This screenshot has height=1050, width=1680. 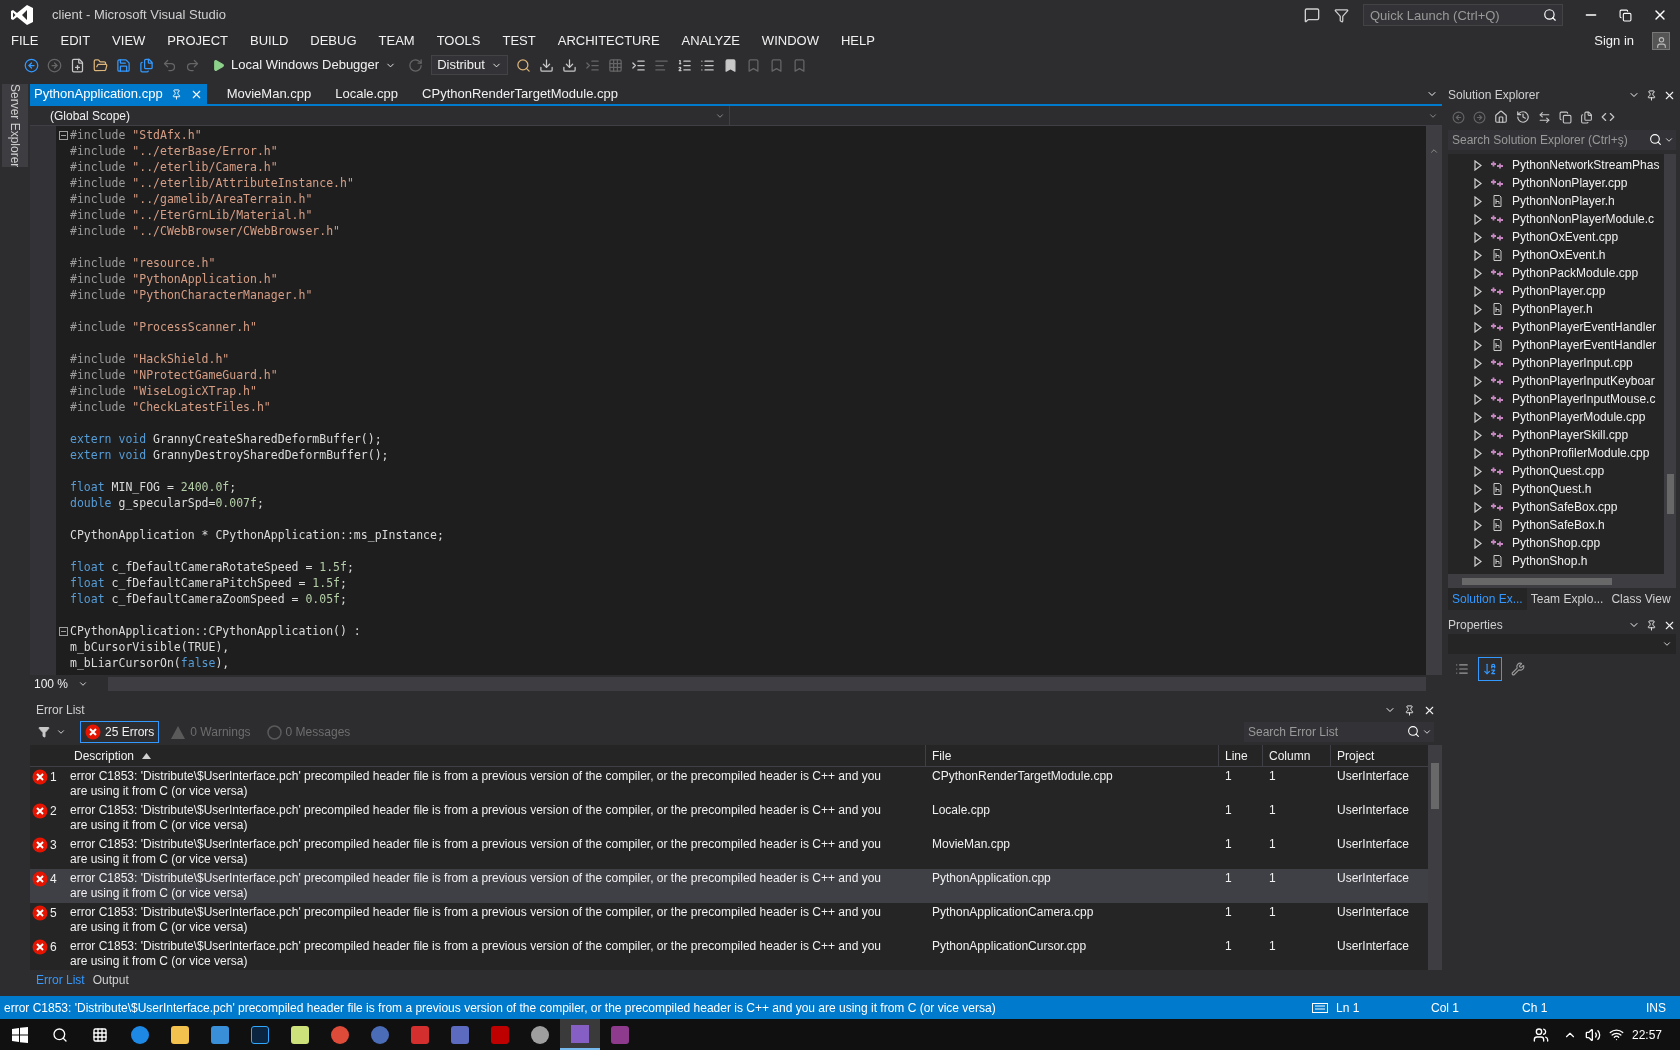 What do you see at coordinates (1379, 755) in the screenshot?
I see `column-header: Project` at bounding box center [1379, 755].